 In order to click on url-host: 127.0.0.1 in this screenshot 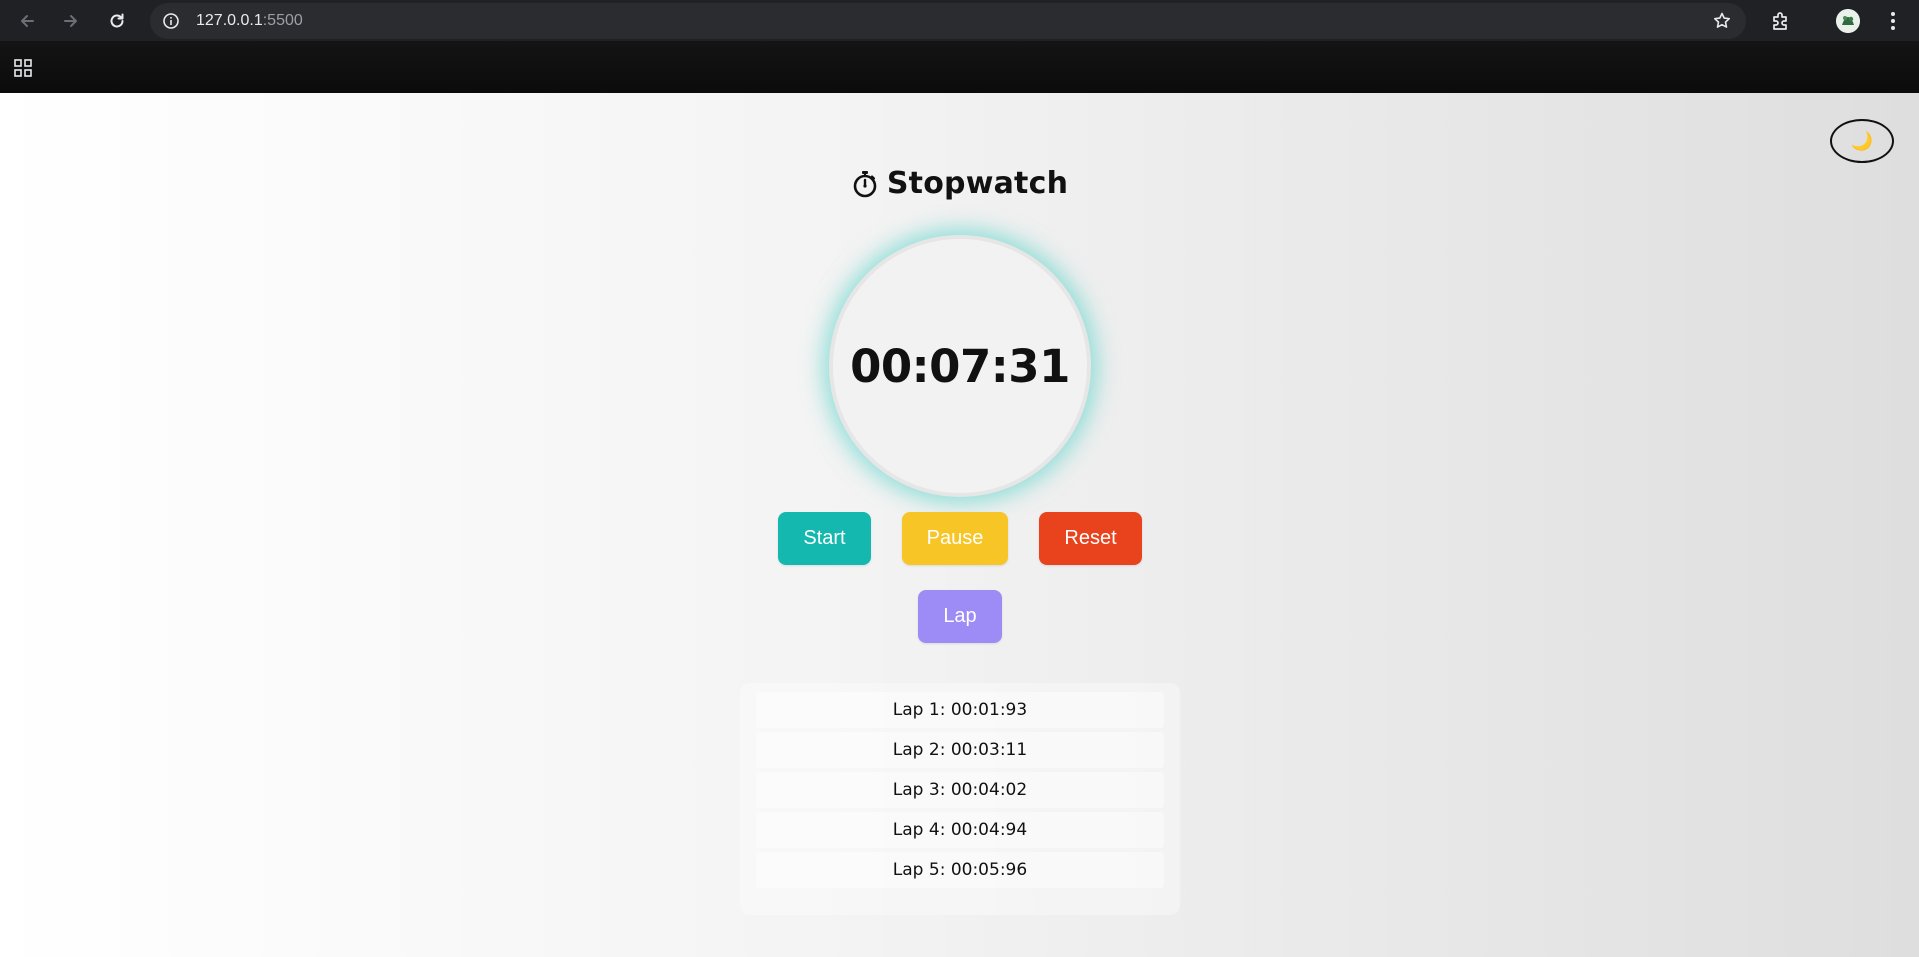, I will do `click(229, 20)`.